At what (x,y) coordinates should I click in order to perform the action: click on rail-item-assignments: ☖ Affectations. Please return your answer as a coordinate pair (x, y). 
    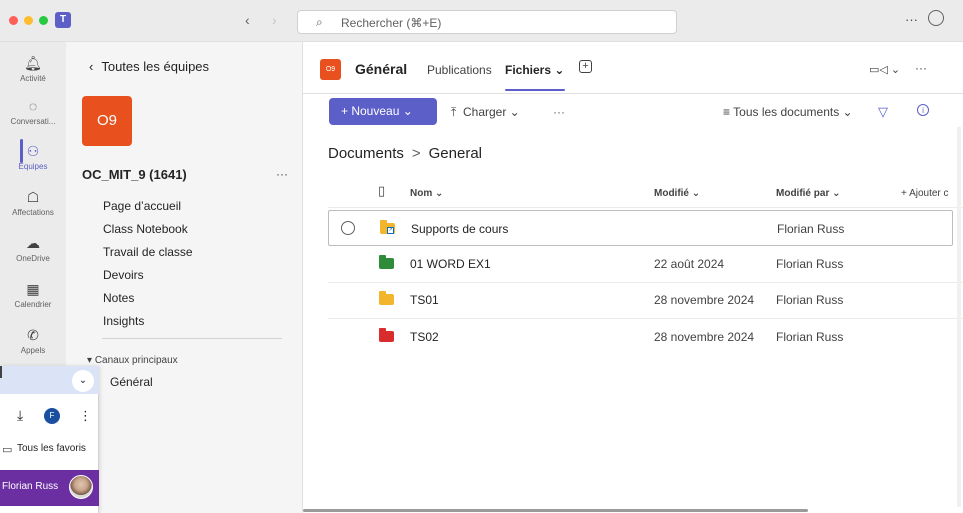
    Looking at the image, I should click on (33, 202).